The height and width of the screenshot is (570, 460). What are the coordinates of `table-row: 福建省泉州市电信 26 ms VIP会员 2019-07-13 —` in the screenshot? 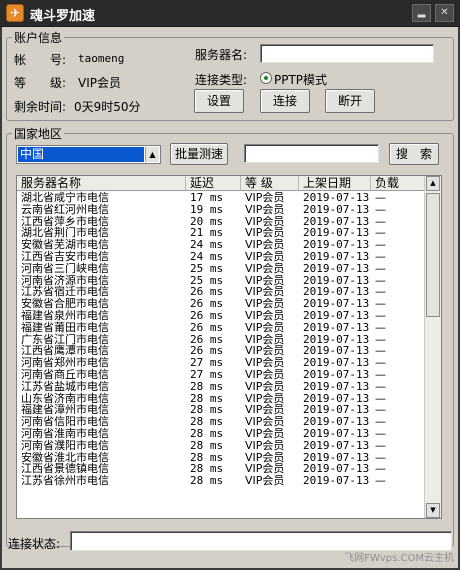 It's located at (220, 316).